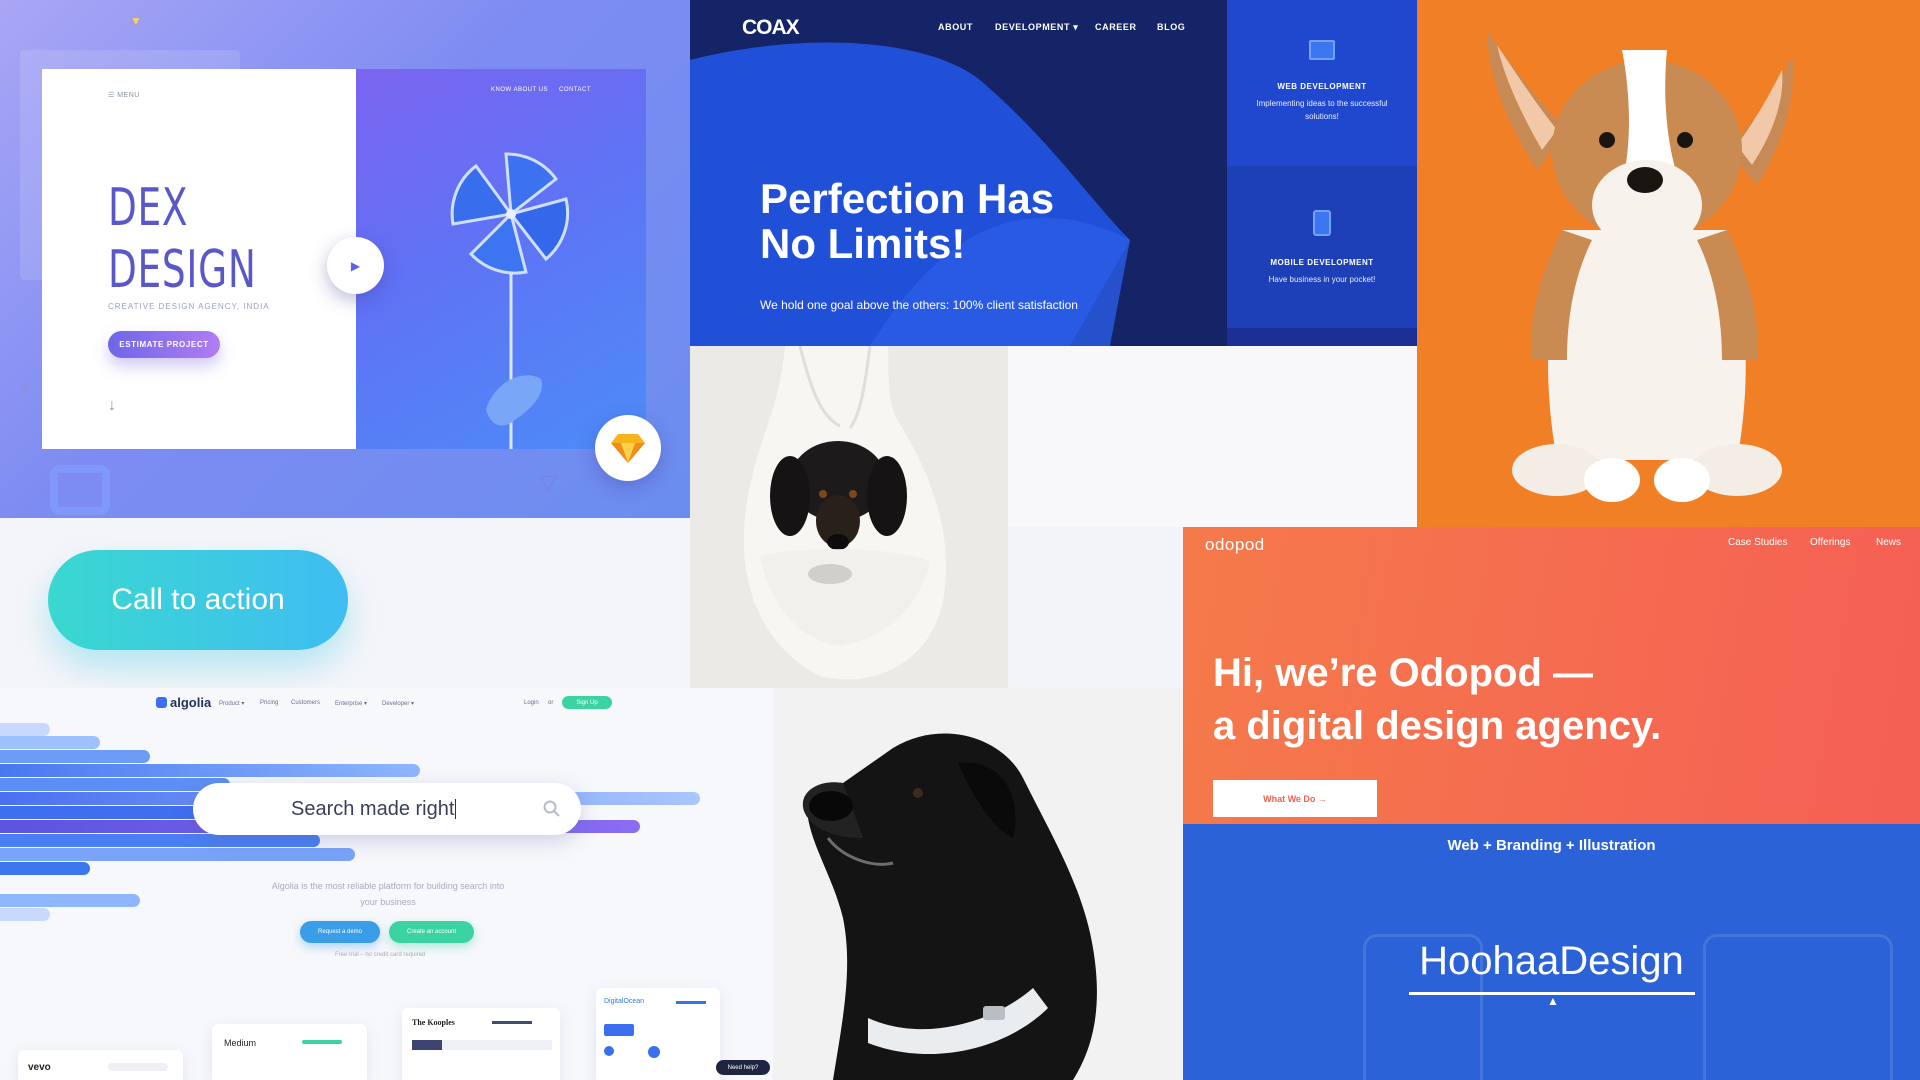  What do you see at coordinates (863, 243) in the screenshot?
I see `headline-line: No Limits!` at bounding box center [863, 243].